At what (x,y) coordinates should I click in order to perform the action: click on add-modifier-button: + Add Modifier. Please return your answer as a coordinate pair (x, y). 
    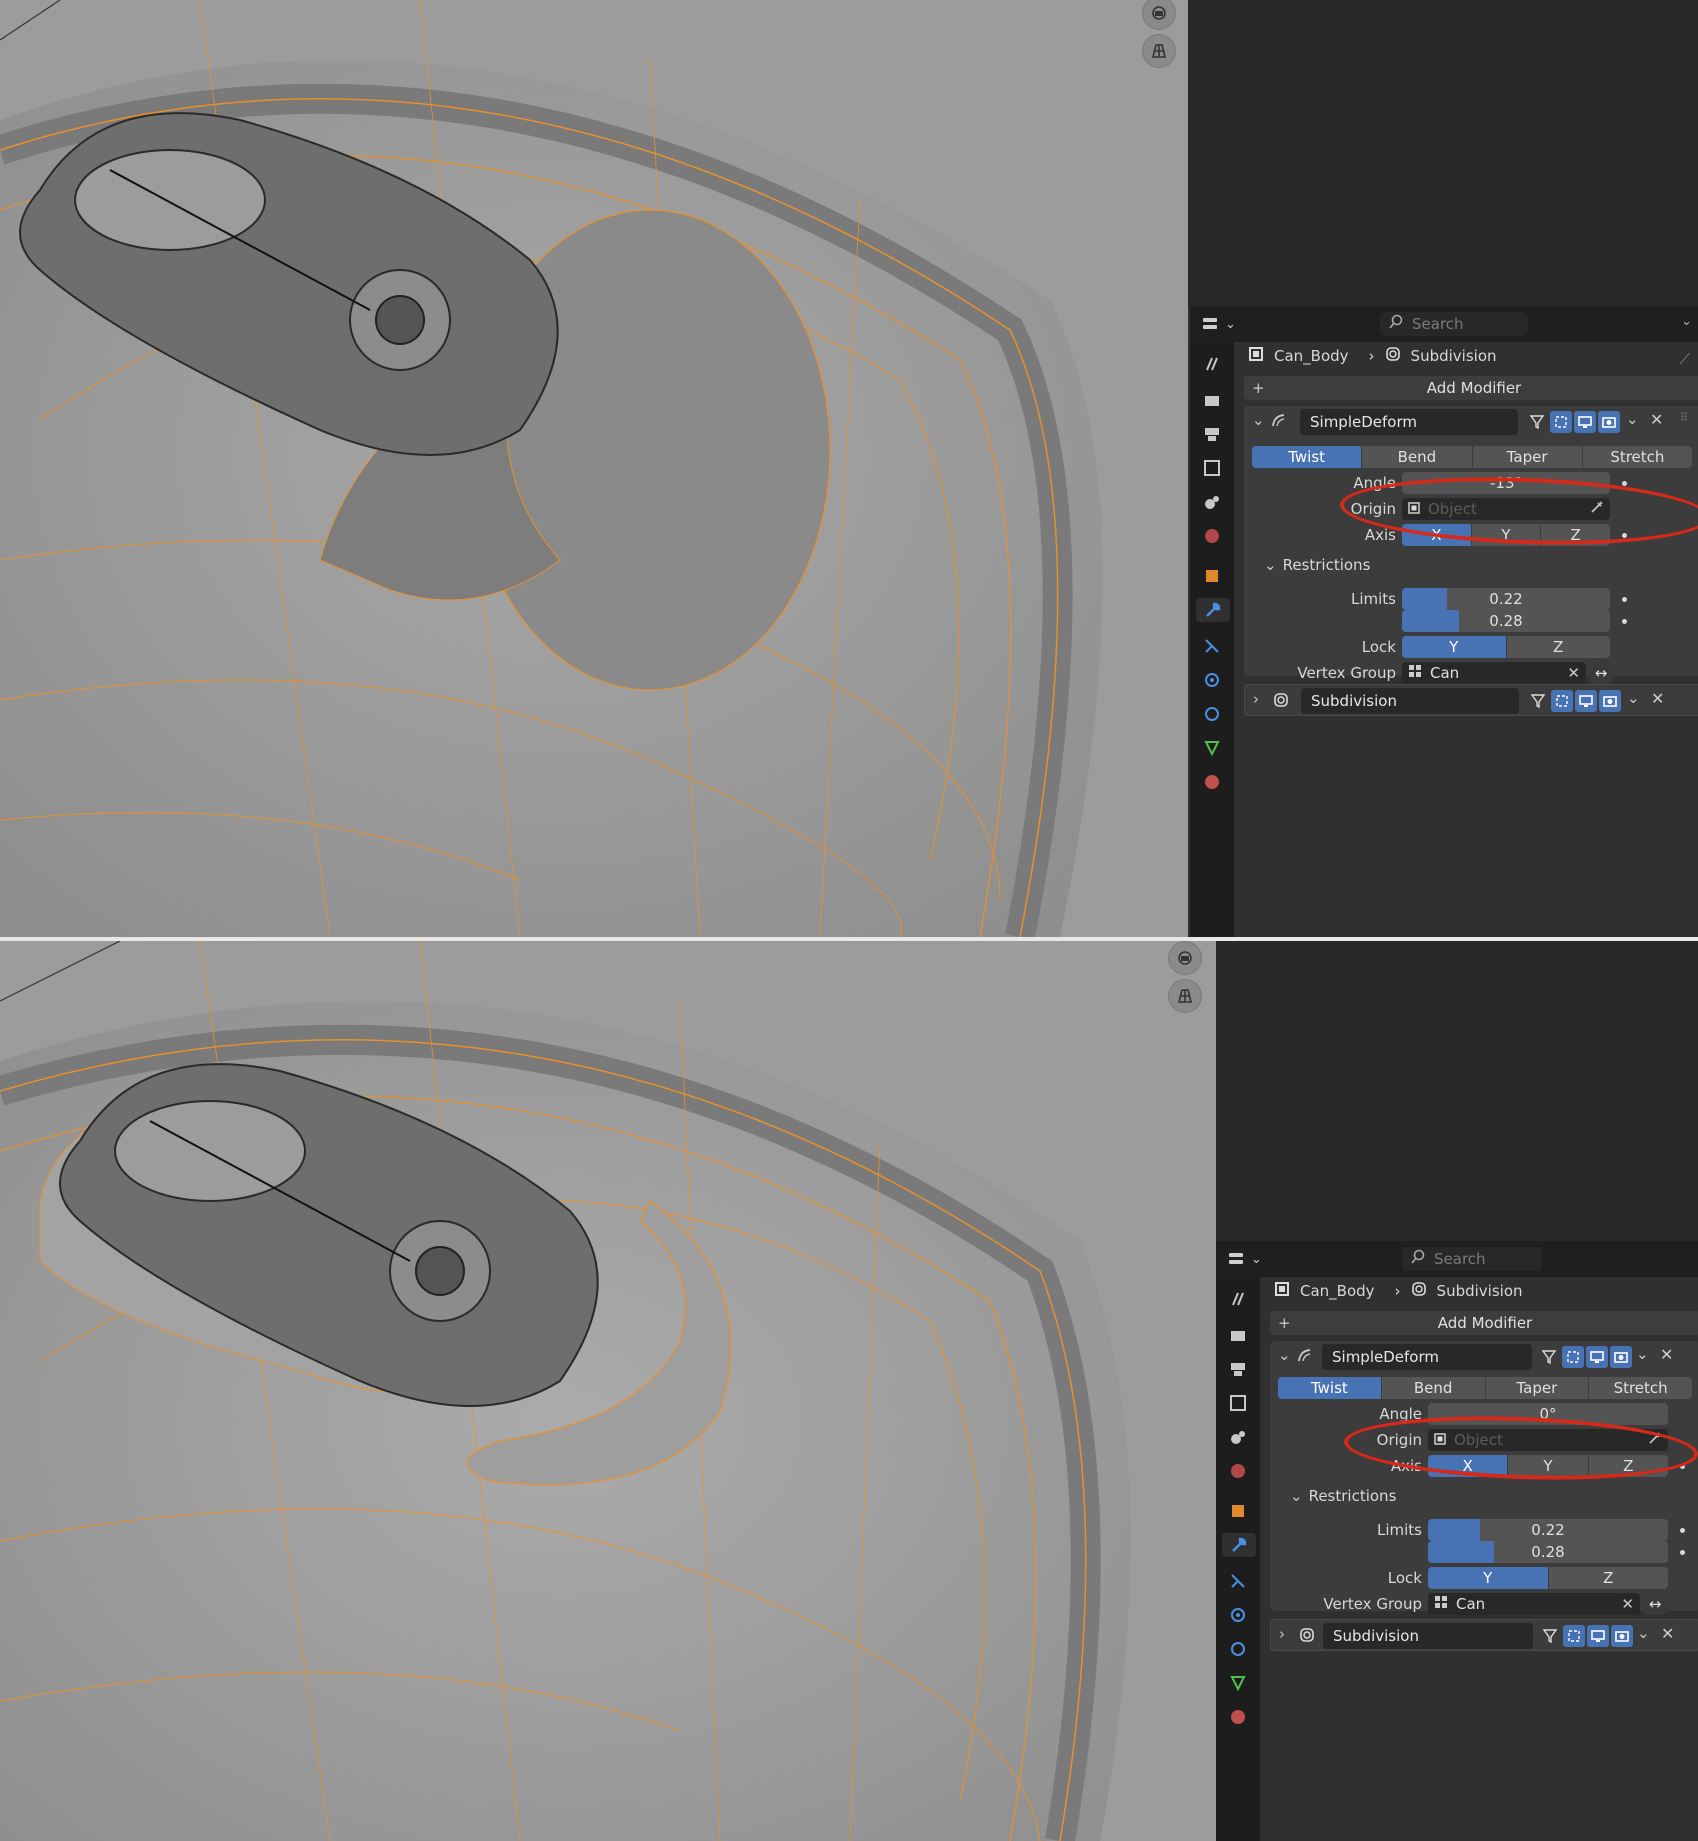
    Looking at the image, I should click on (1484, 1323).